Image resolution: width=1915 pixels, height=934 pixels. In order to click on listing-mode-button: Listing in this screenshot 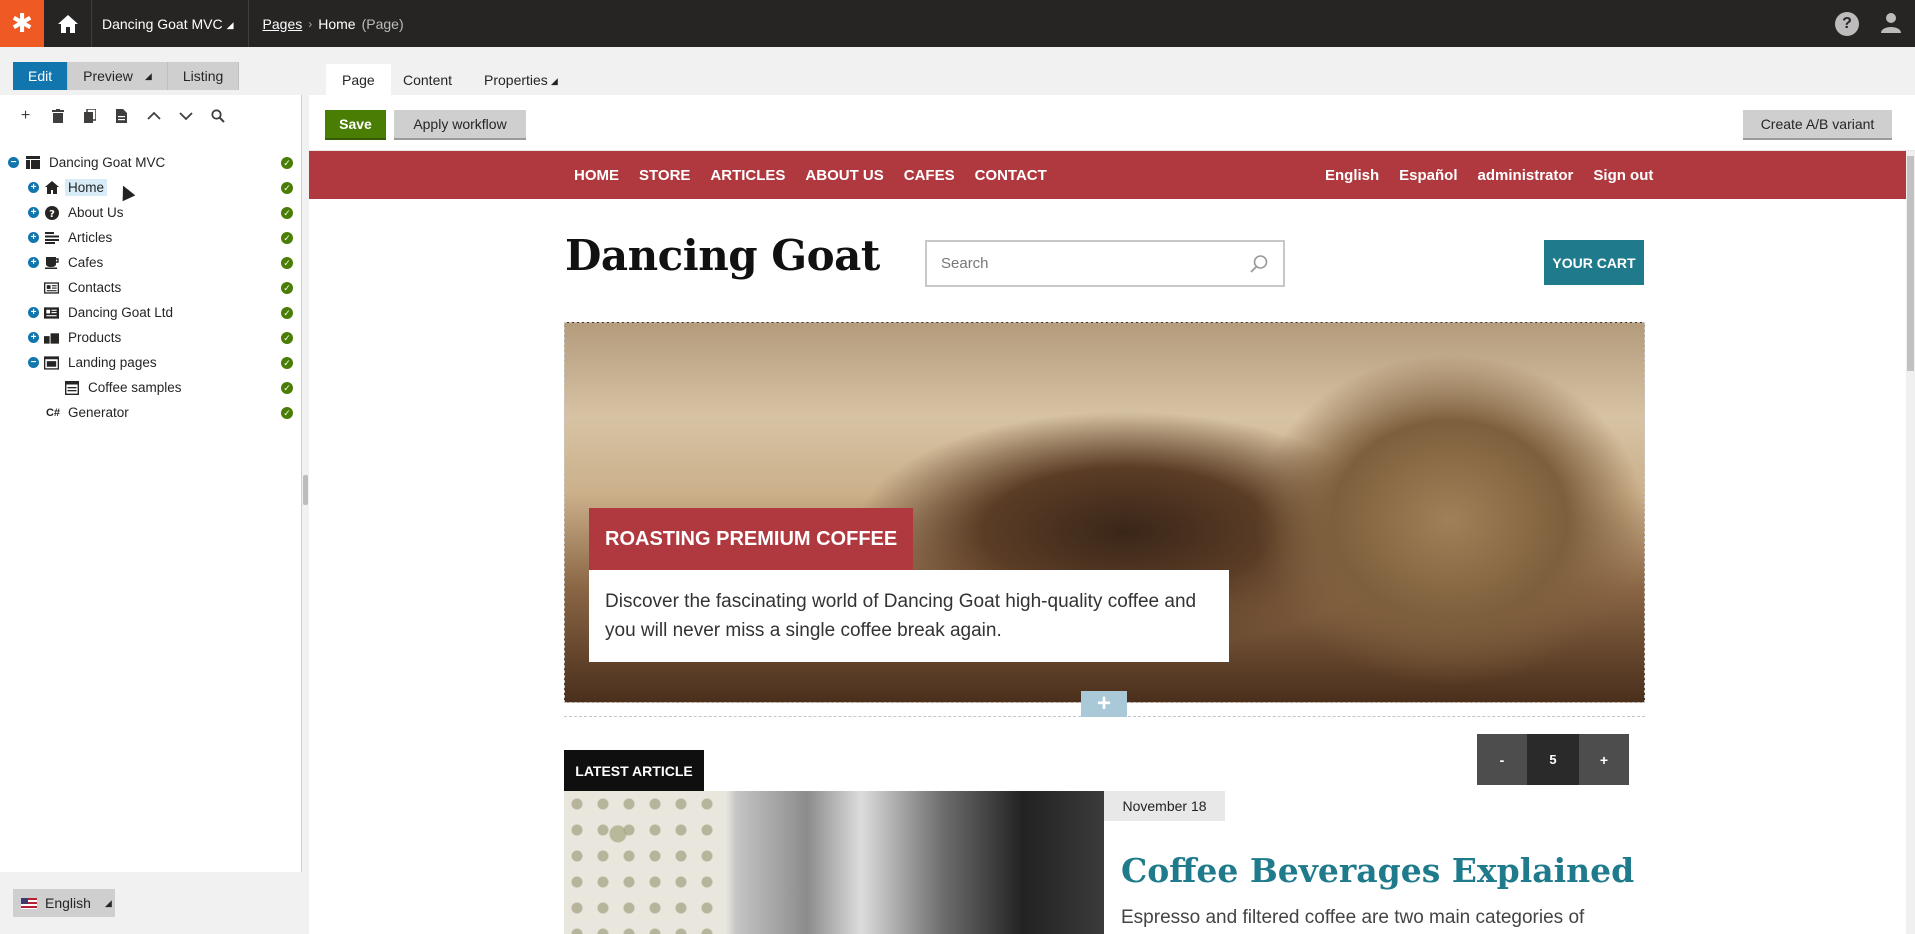, I will do `click(203, 76)`.